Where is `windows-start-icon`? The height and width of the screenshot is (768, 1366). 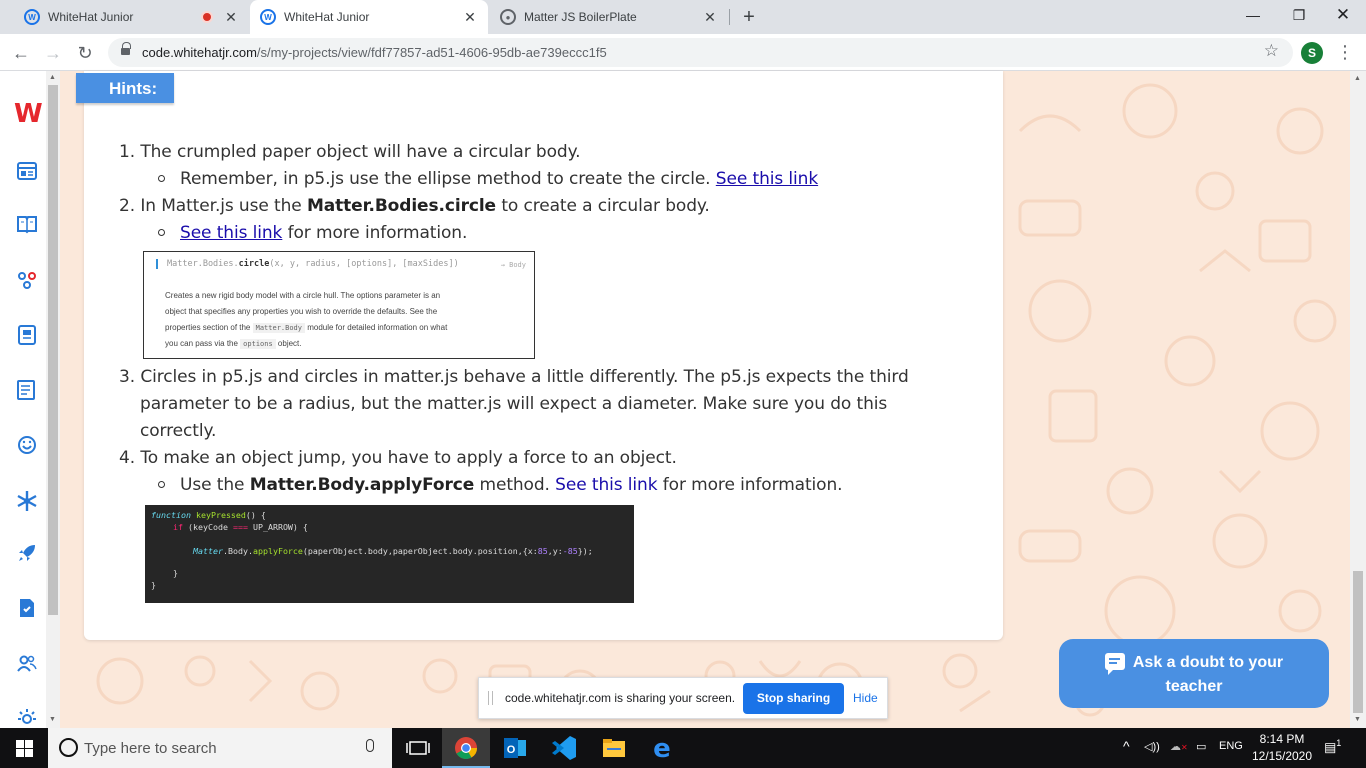
windows-start-icon is located at coordinates (24, 748).